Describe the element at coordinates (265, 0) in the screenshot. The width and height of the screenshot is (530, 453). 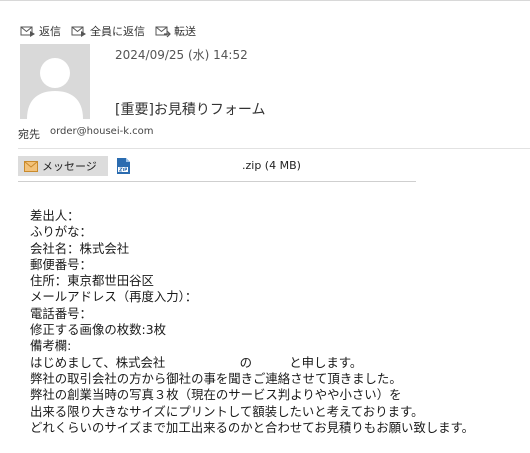
I see `top-divider` at that location.